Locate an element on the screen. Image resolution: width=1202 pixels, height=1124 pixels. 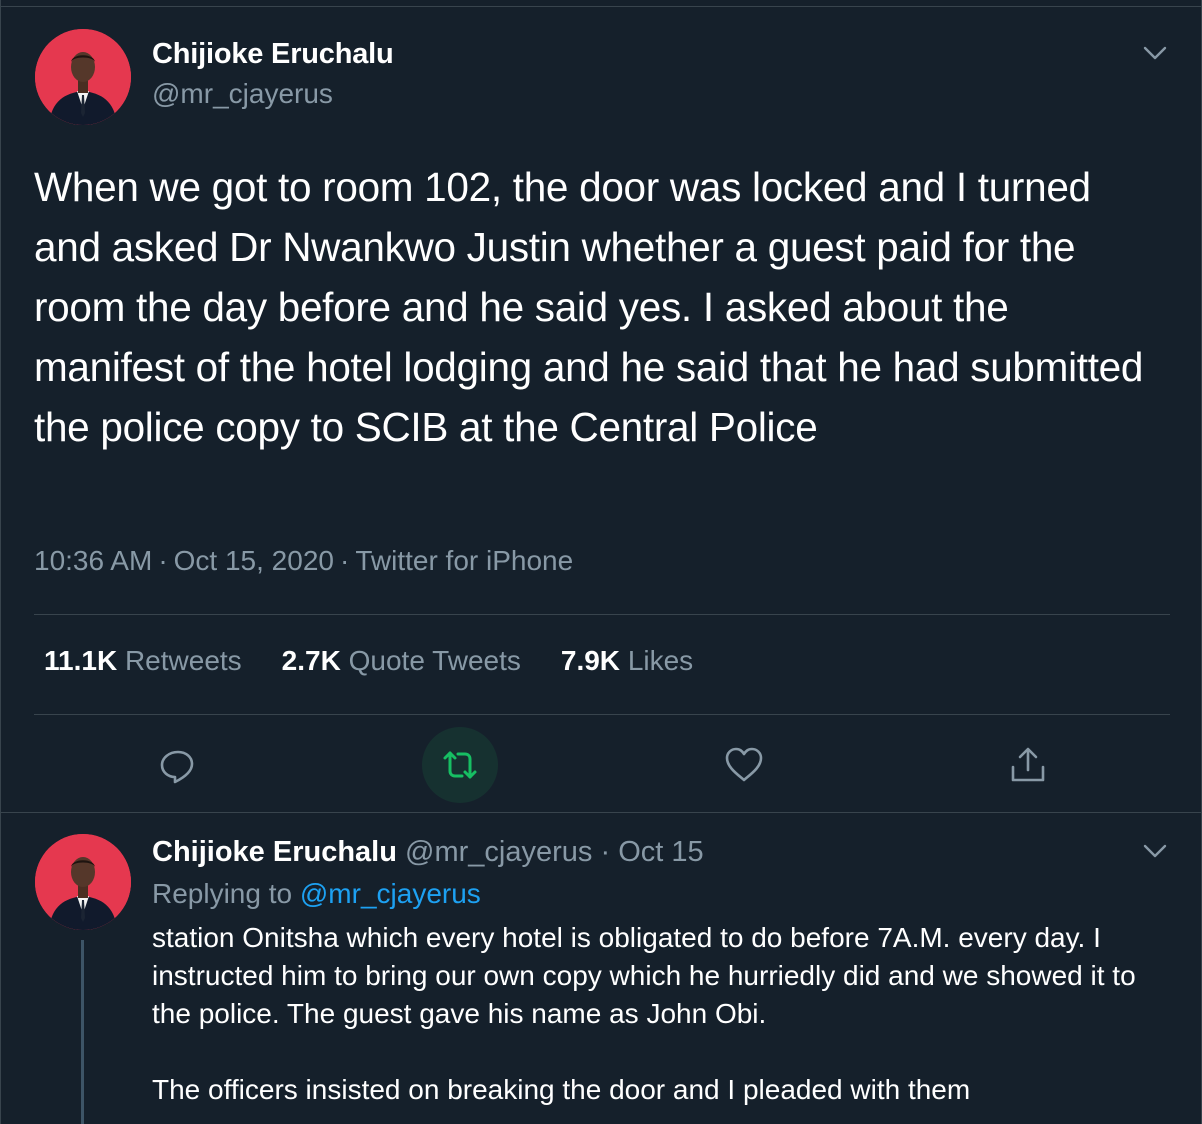
like-icon is located at coordinates (744, 764).